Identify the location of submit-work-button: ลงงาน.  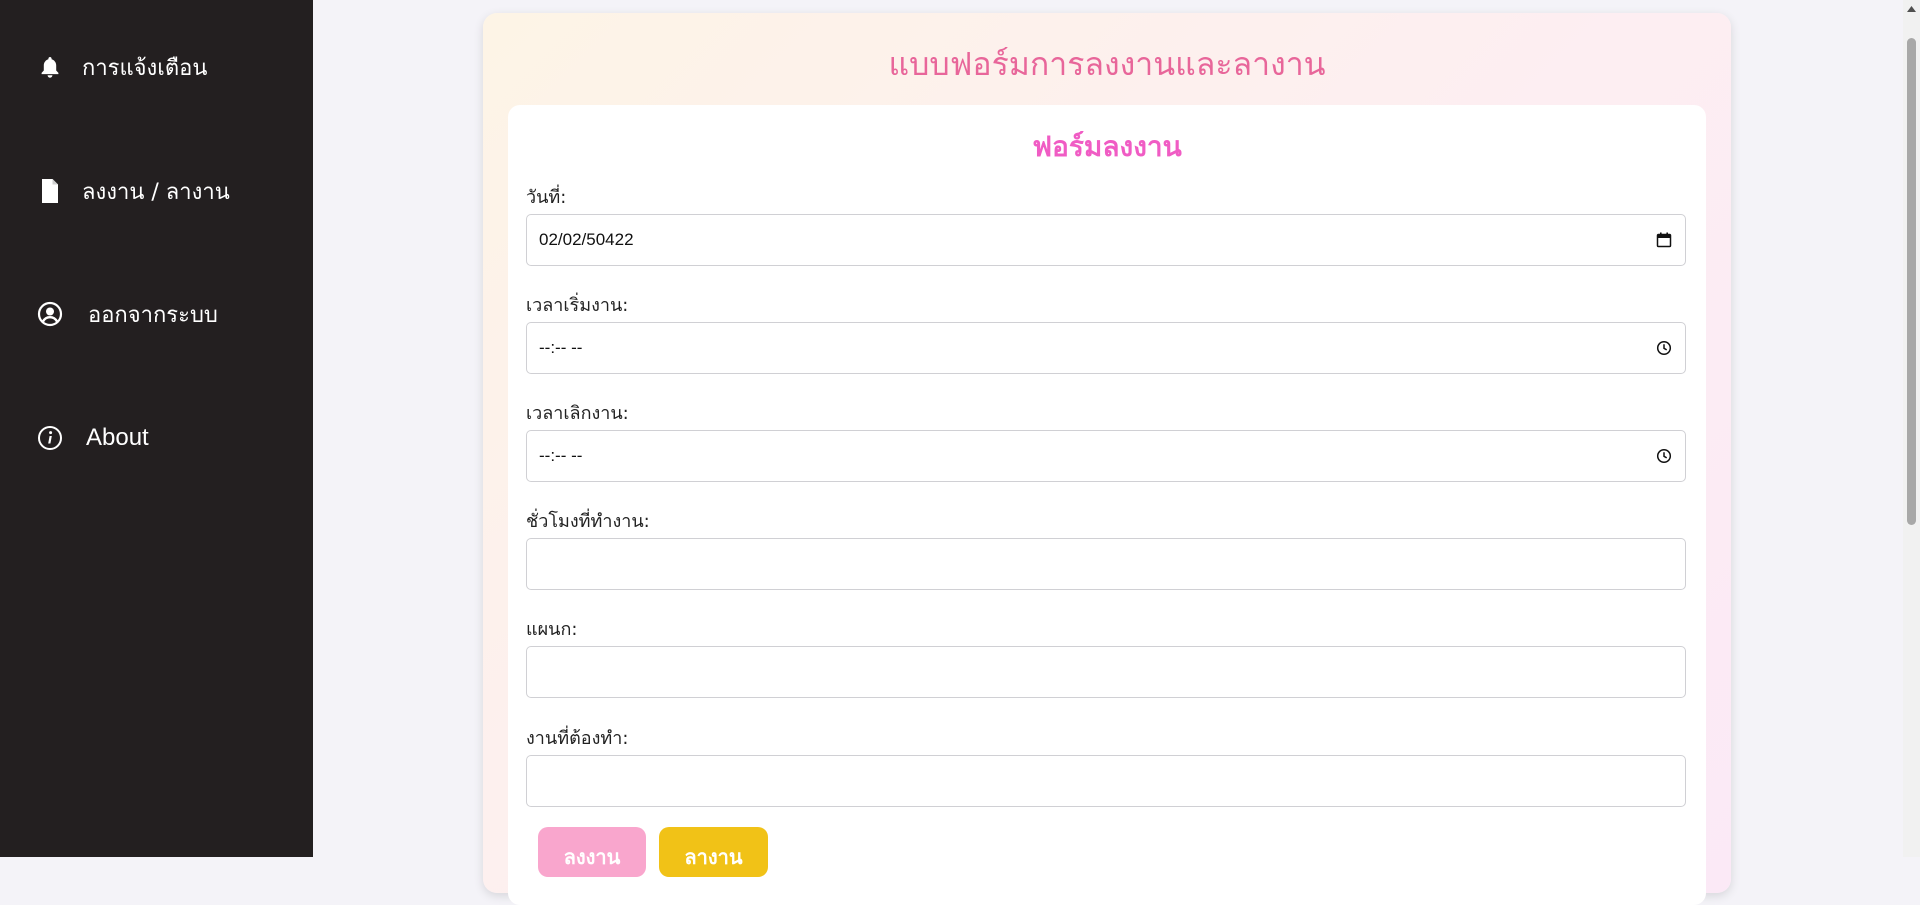
(592, 852).